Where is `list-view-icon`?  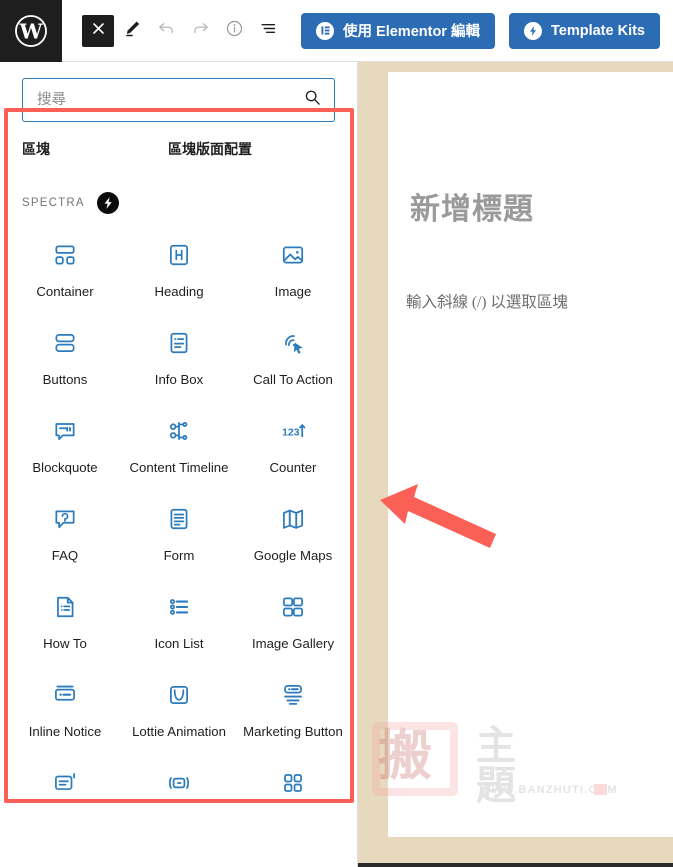 list-view-icon is located at coordinates (268, 31).